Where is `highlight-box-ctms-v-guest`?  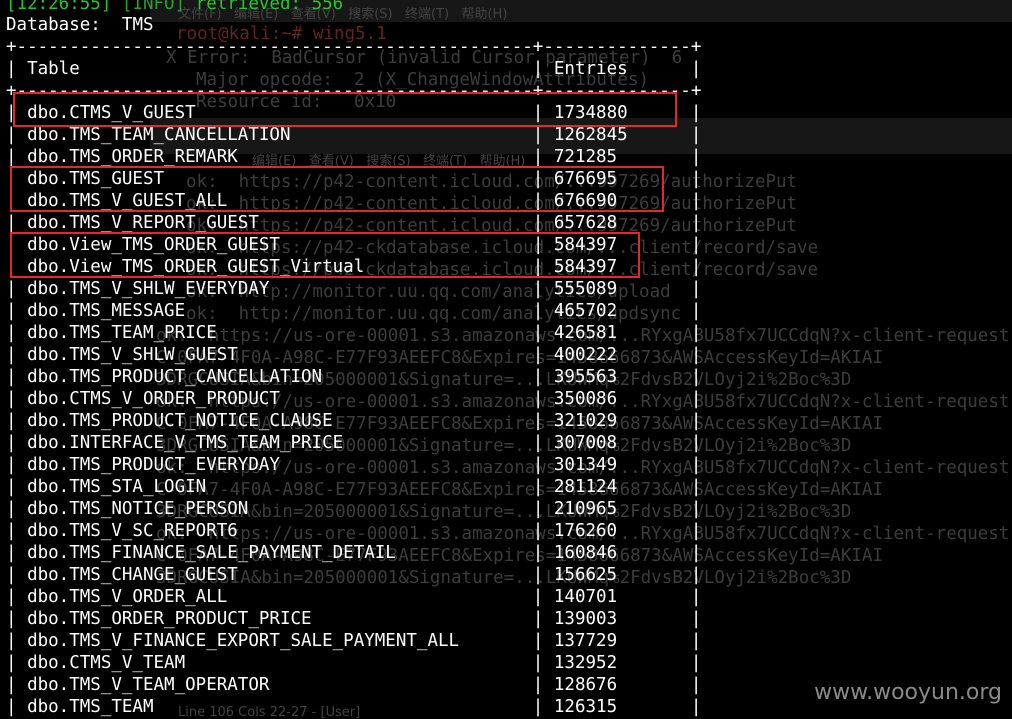
highlight-box-ctms-v-guest is located at coordinates (345, 109).